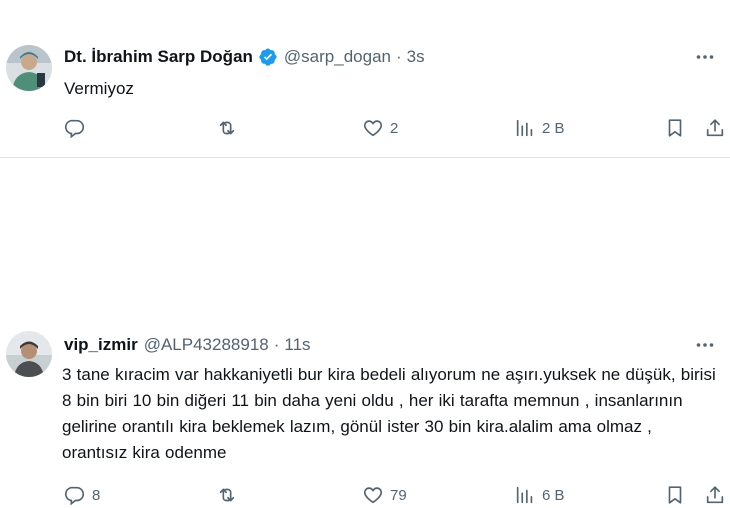 Image resolution: width=730 pixels, height=508 pixels. Describe the element at coordinates (268, 57) in the screenshot. I see `verified-badge-icon` at that location.